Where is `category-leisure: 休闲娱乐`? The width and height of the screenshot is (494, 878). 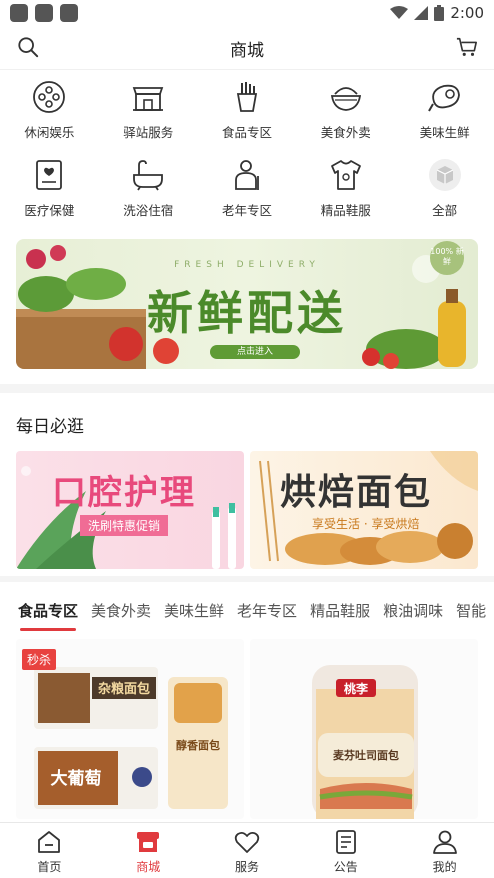 category-leisure: 休闲娱乐 is located at coordinates (49, 111).